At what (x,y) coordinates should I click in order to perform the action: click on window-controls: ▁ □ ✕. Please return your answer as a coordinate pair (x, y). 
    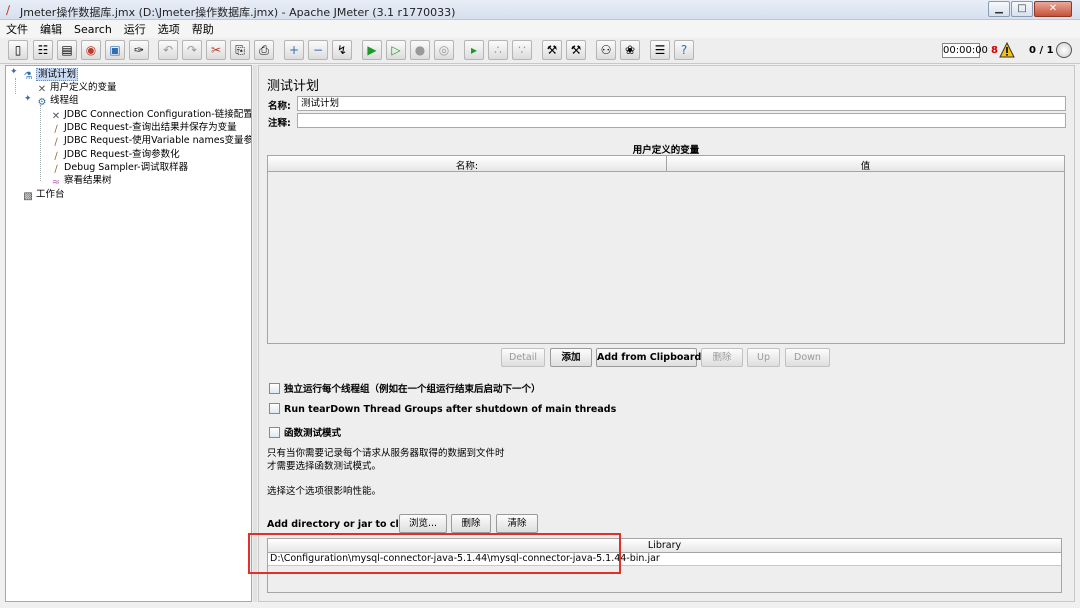
    Looking at the image, I should click on (1029, 9).